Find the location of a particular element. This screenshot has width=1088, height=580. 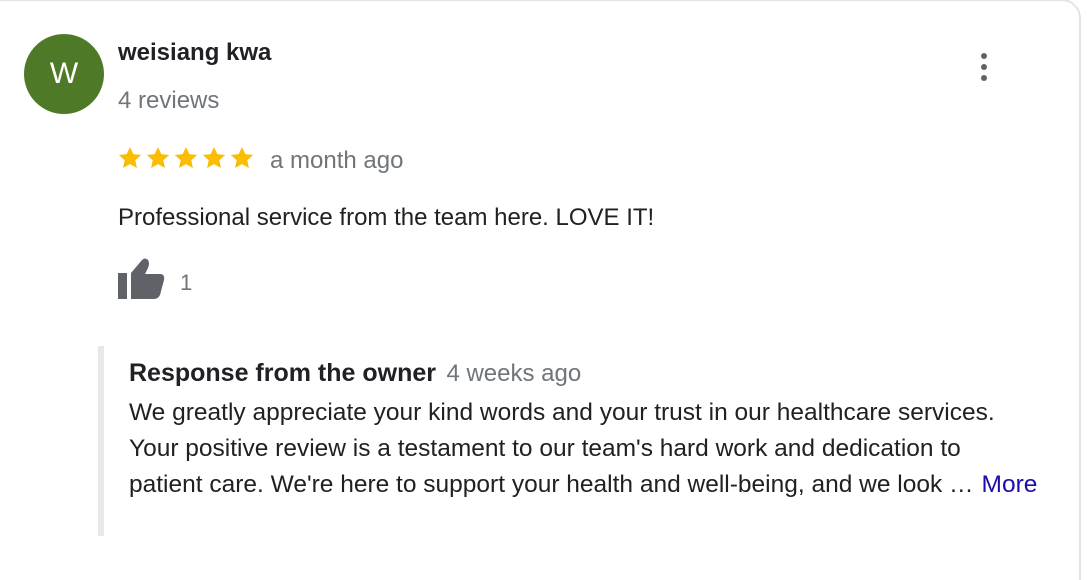

more-options-button is located at coordinates (984, 67).